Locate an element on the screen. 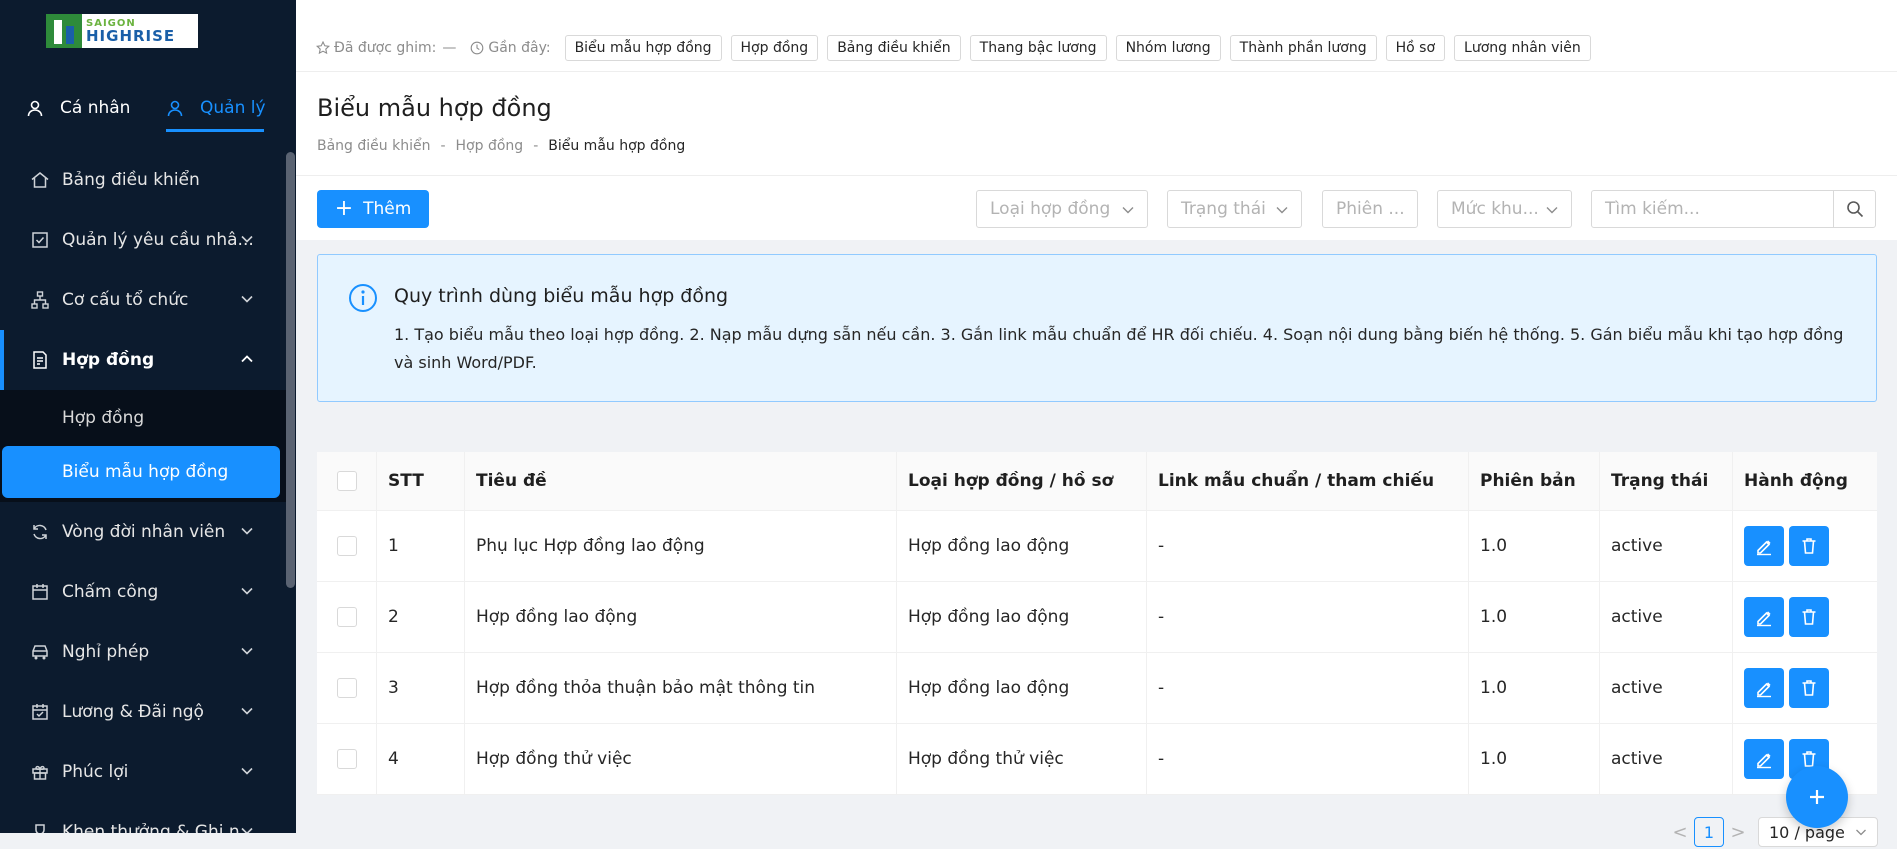 This screenshot has width=1897, height=849. recent-label: Gần đây: is located at coordinates (510, 48).